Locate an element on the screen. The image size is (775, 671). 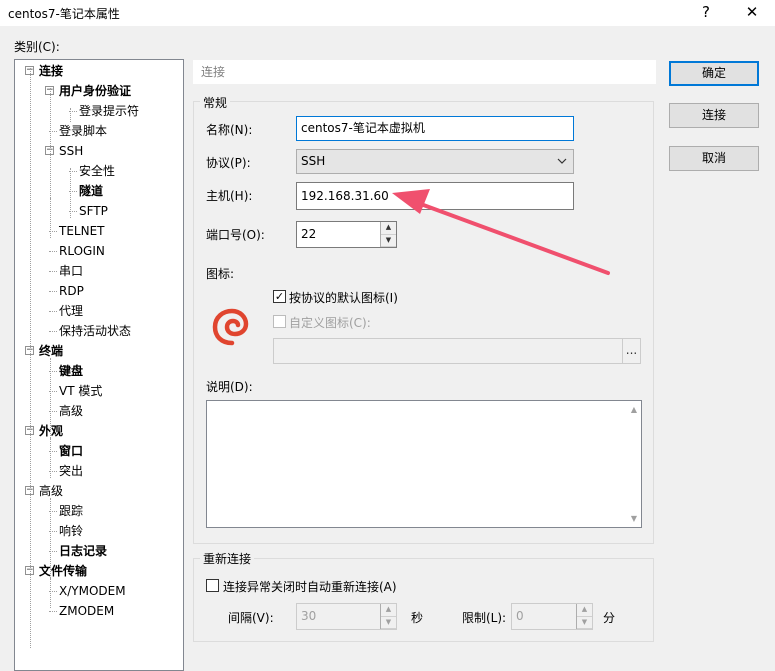
general-group-title: 常规 is located at coordinates (215, 102).